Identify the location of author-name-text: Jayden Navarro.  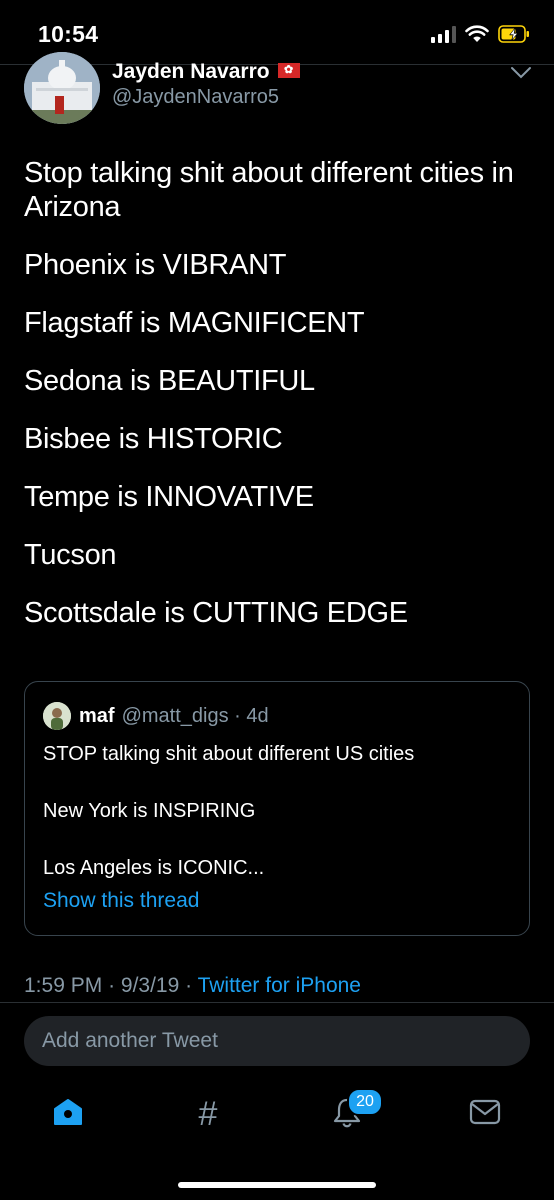
(191, 71).